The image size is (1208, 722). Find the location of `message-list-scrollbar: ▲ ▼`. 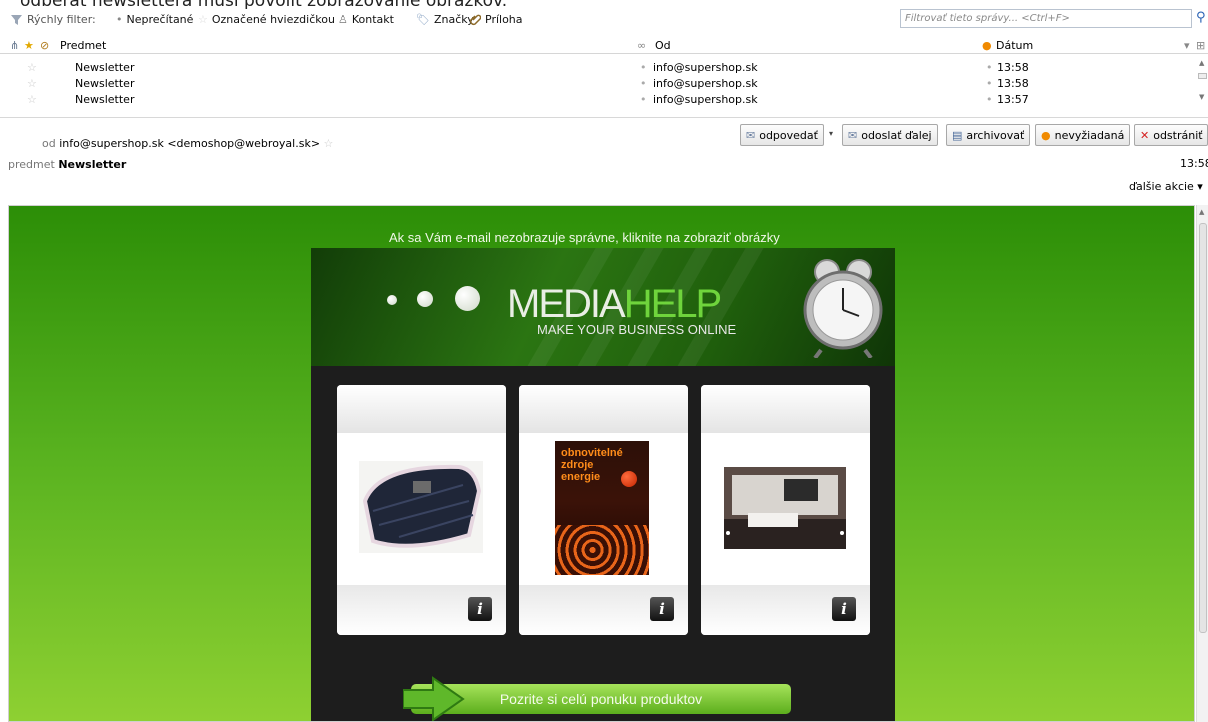

message-list-scrollbar: ▲ ▼ is located at coordinates (1202, 79).